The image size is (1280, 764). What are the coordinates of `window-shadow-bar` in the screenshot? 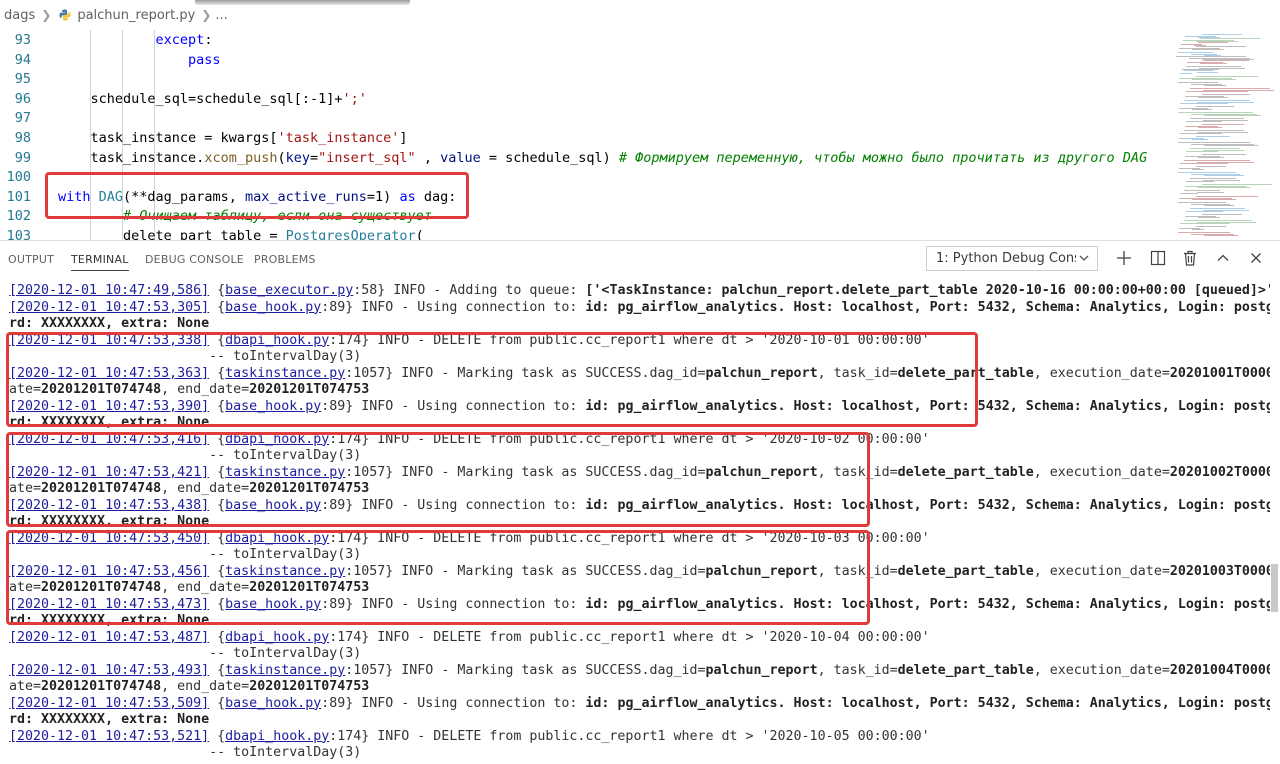 It's located at (302, 2).